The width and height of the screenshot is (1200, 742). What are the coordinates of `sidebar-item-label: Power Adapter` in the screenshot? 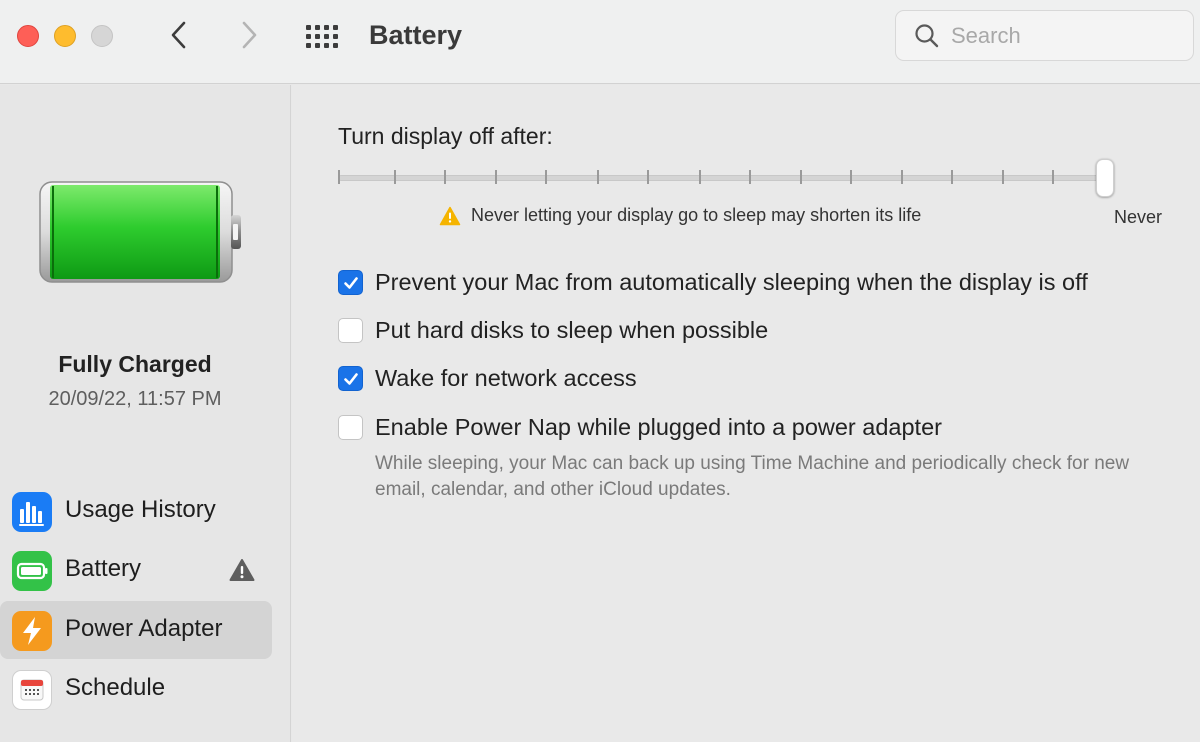 It's located at (144, 628).